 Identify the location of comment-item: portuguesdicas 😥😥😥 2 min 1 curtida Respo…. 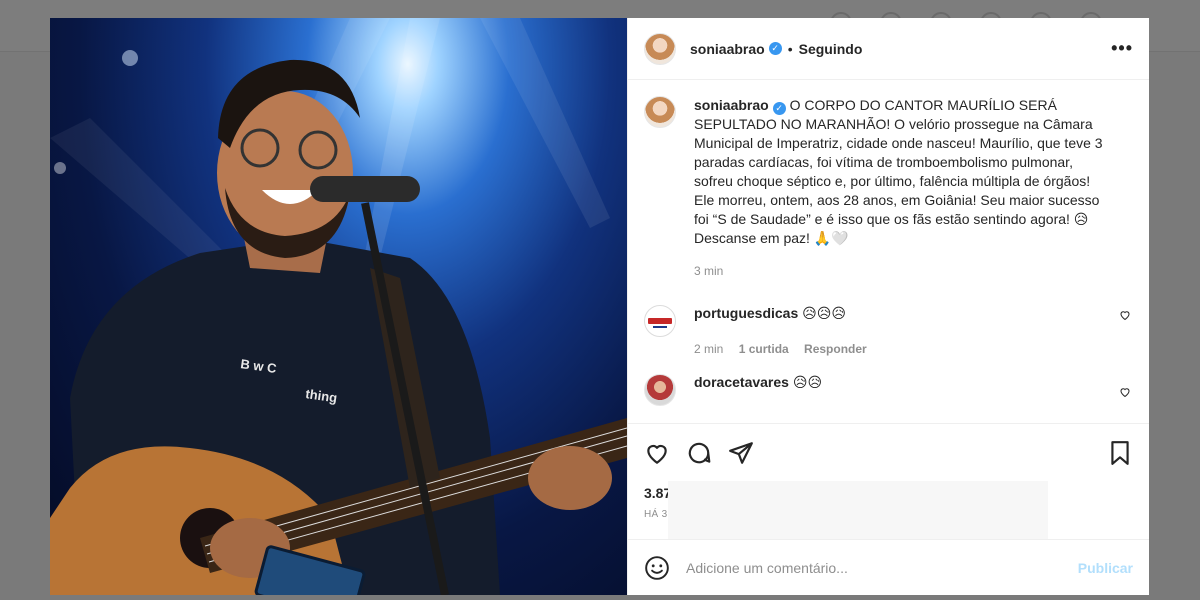
(888, 330).